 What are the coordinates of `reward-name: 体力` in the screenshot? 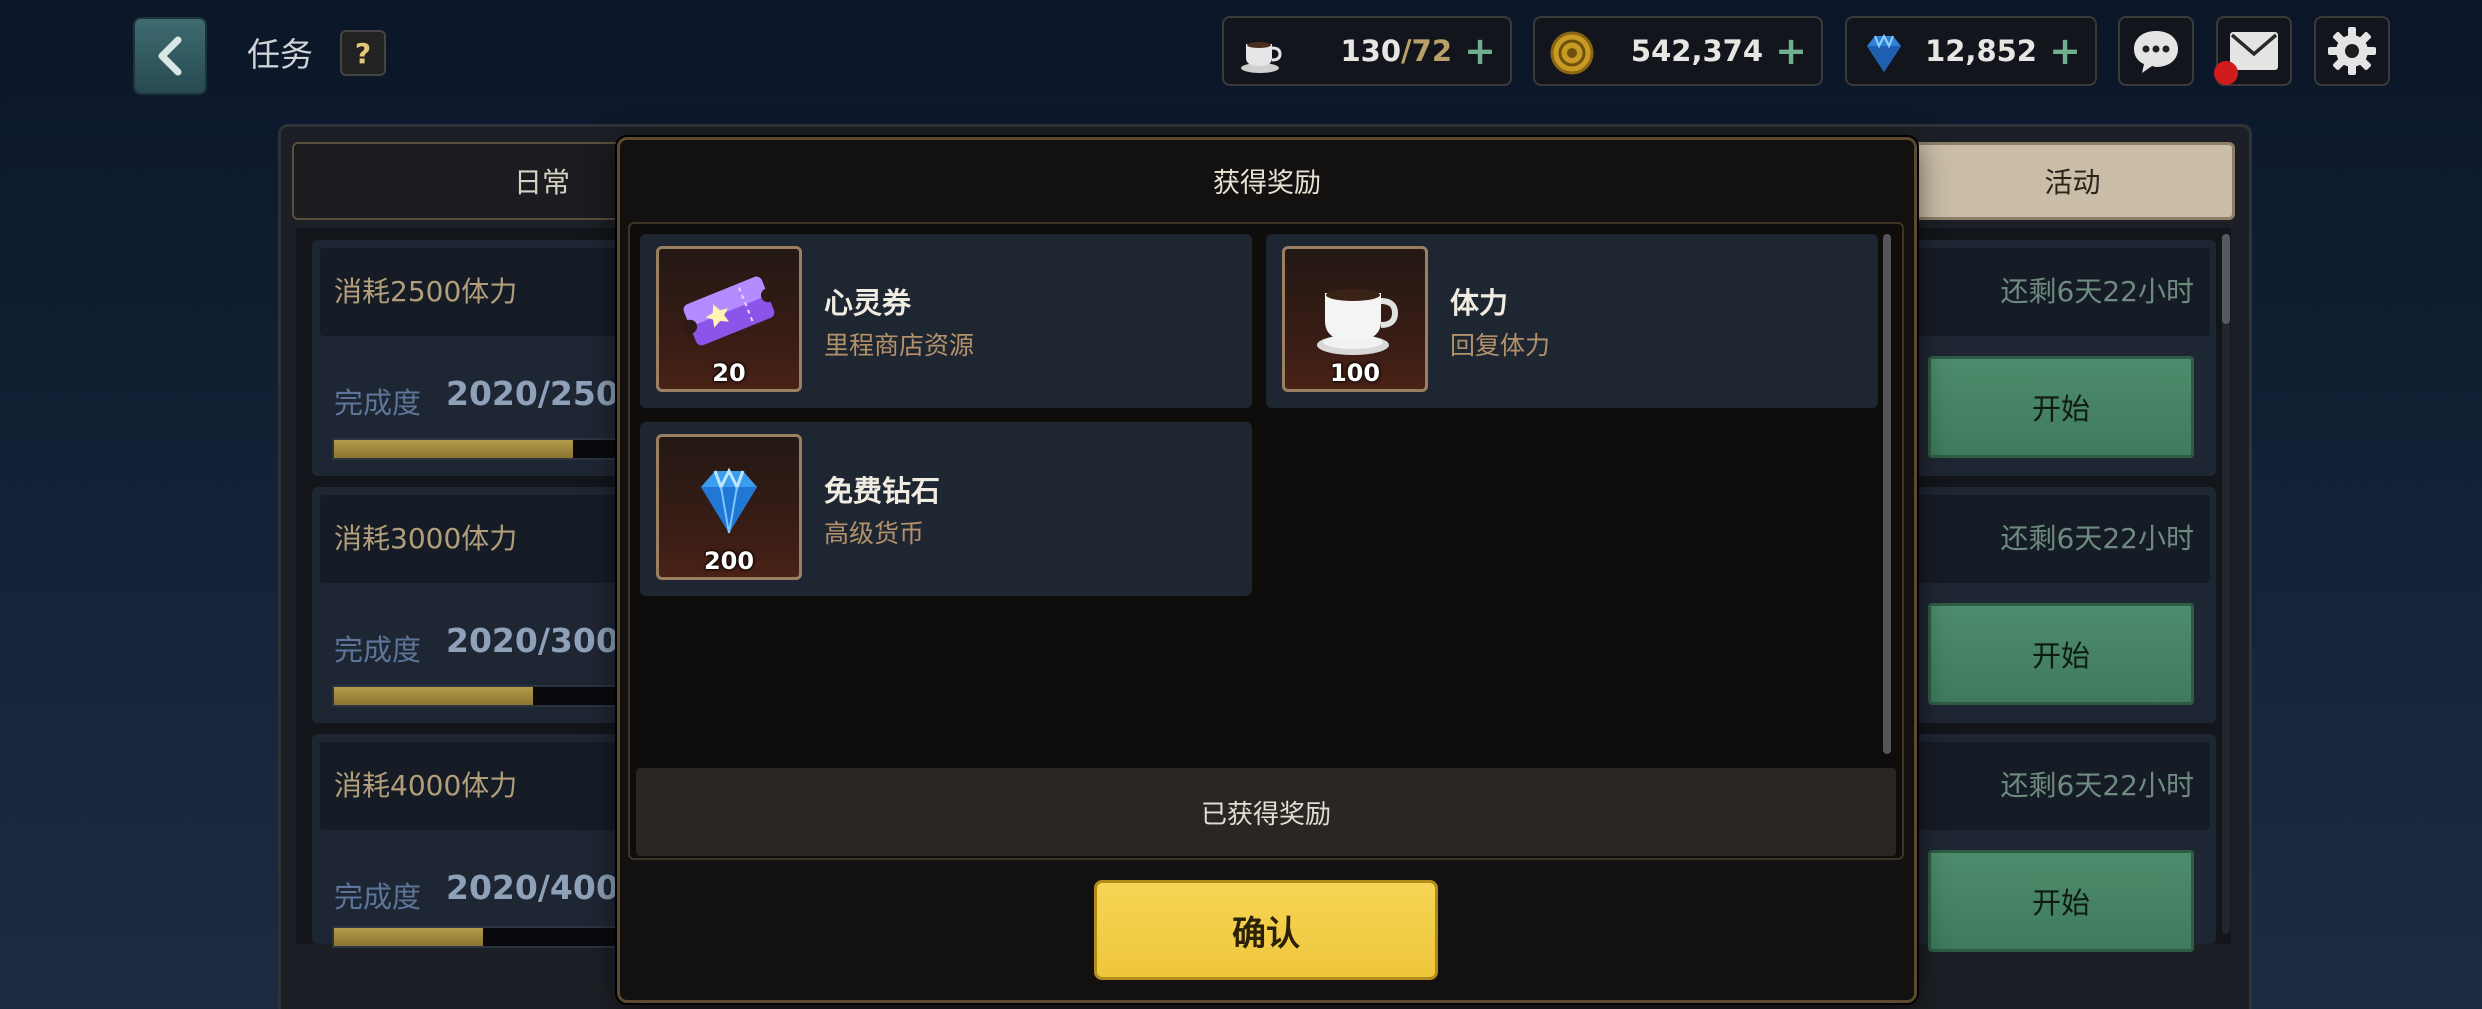 It's located at (1479, 303).